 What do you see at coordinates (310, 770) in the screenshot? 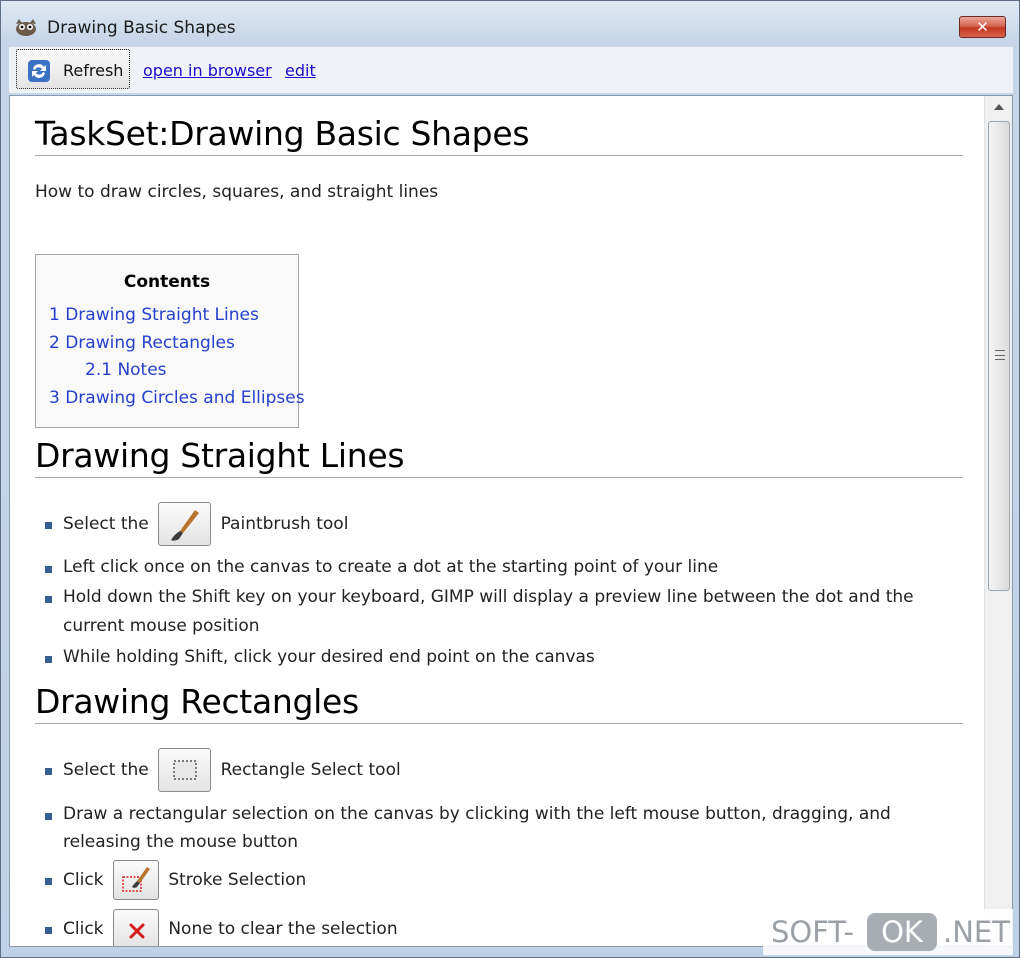
I see `list-item-text: Rectangle Select tool` at bounding box center [310, 770].